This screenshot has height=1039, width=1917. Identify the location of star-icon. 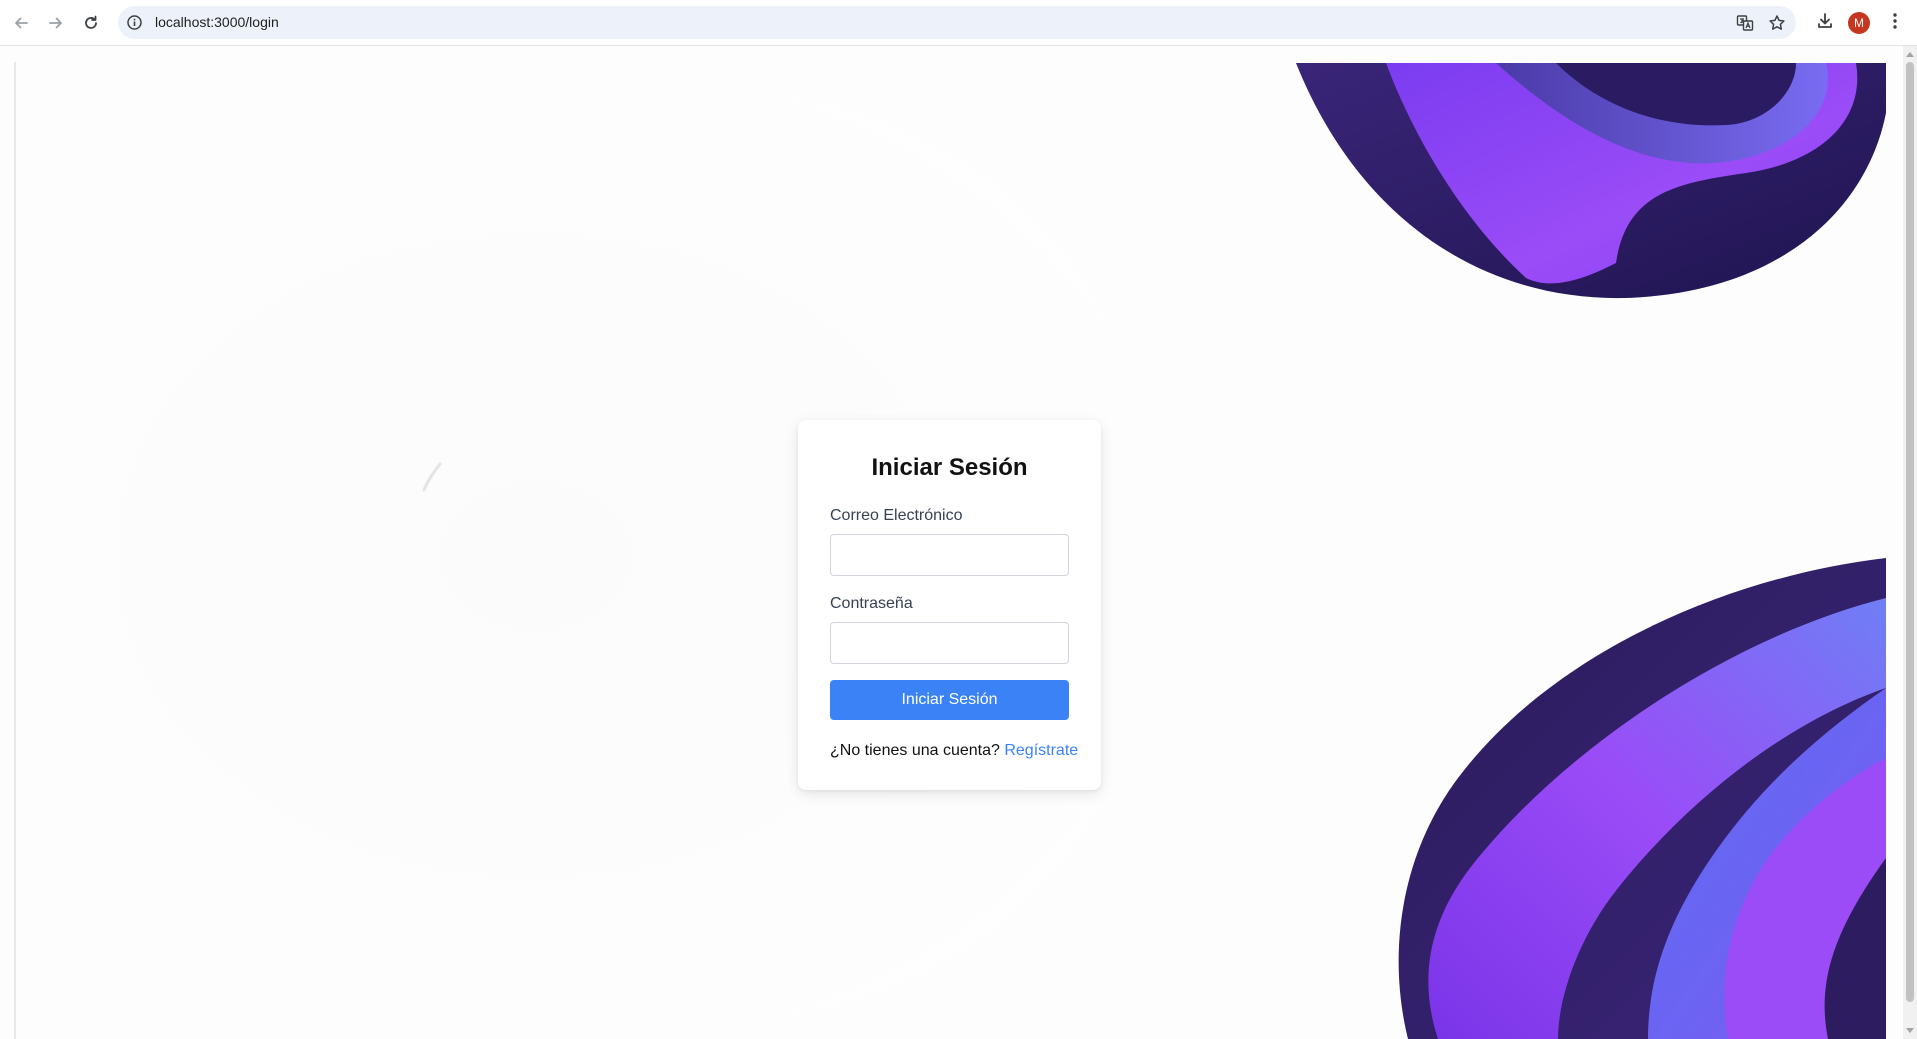
(1777, 23).